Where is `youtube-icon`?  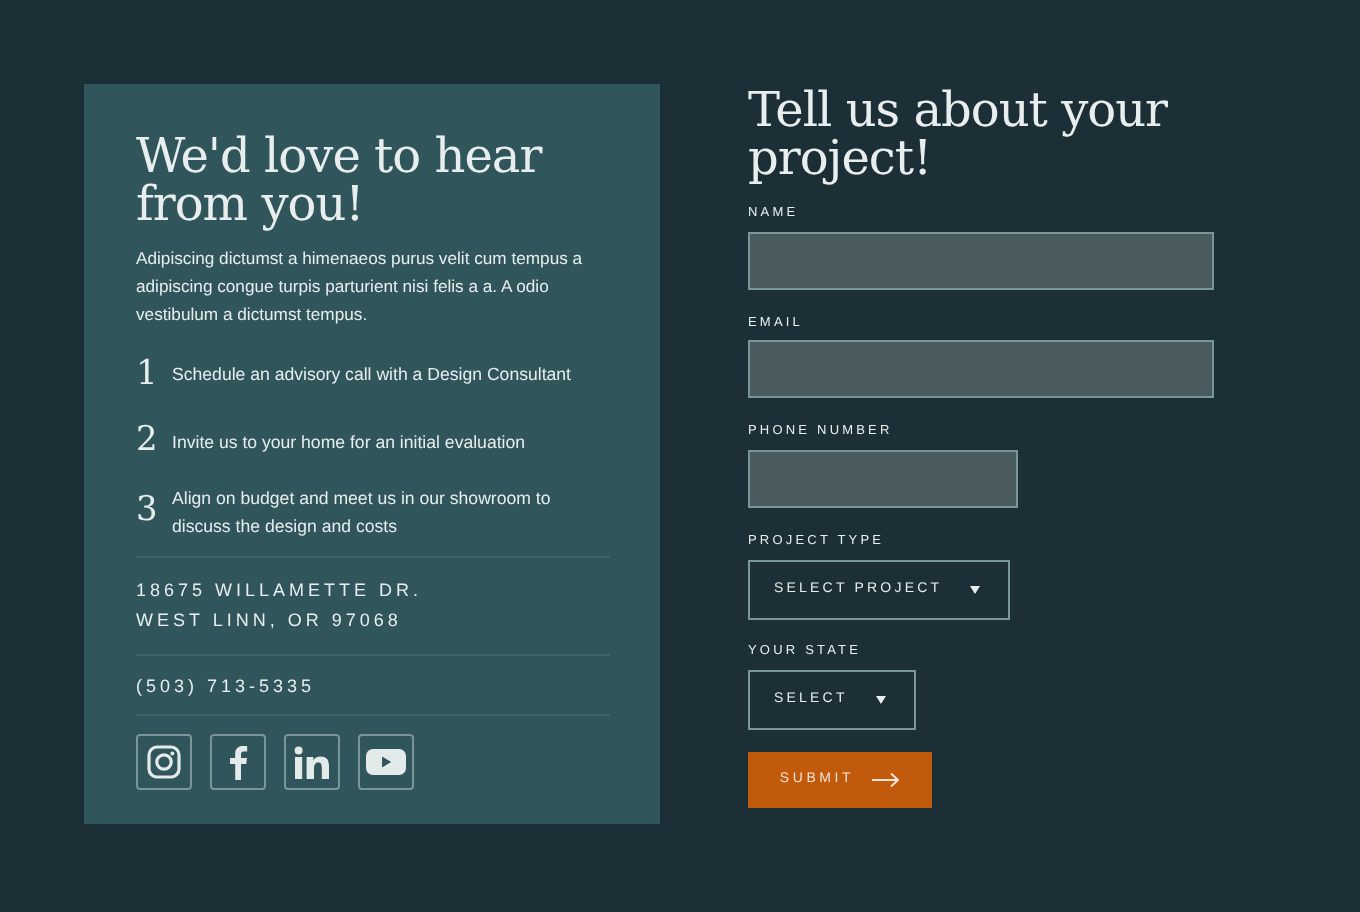 youtube-icon is located at coordinates (386, 762).